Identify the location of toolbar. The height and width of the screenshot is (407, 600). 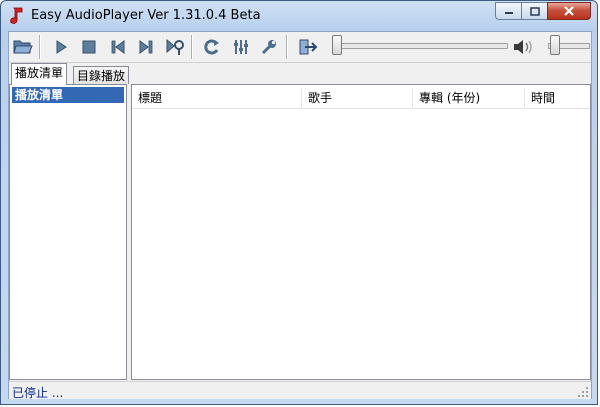
(300, 47).